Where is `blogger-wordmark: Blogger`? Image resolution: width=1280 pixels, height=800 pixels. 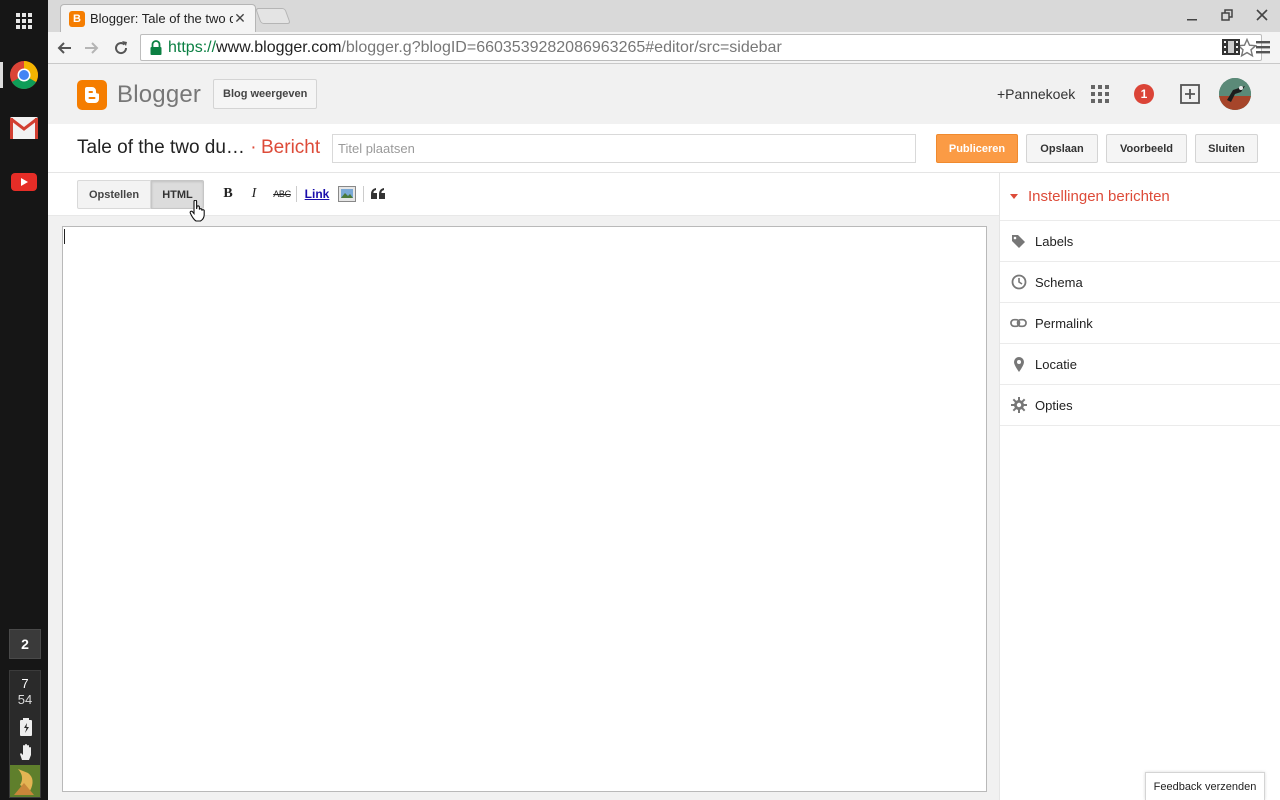
blogger-wordmark: Blogger is located at coordinates (159, 95).